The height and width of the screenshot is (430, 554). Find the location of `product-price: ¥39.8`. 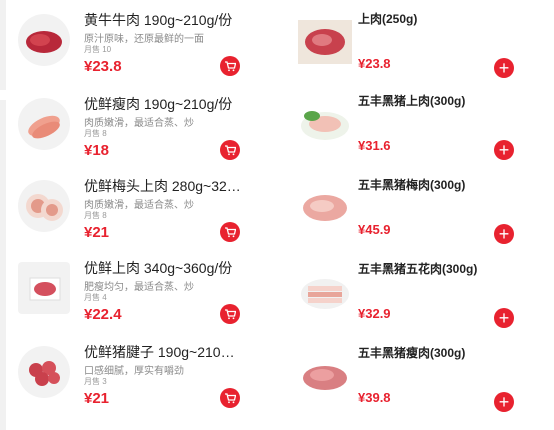

product-price: ¥39.8 is located at coordinates (374, 397).